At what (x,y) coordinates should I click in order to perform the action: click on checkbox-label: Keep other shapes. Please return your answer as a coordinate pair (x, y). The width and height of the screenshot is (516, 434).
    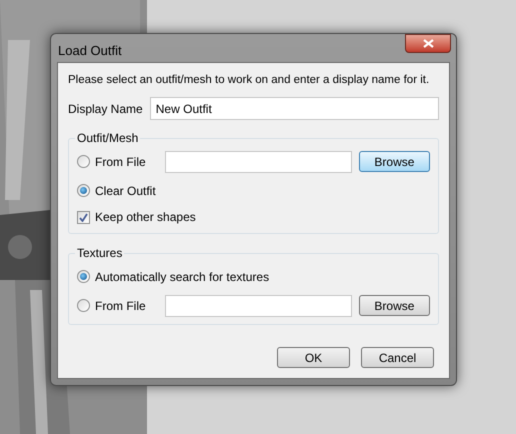
    Looking at the image, I should click on (145, 217).